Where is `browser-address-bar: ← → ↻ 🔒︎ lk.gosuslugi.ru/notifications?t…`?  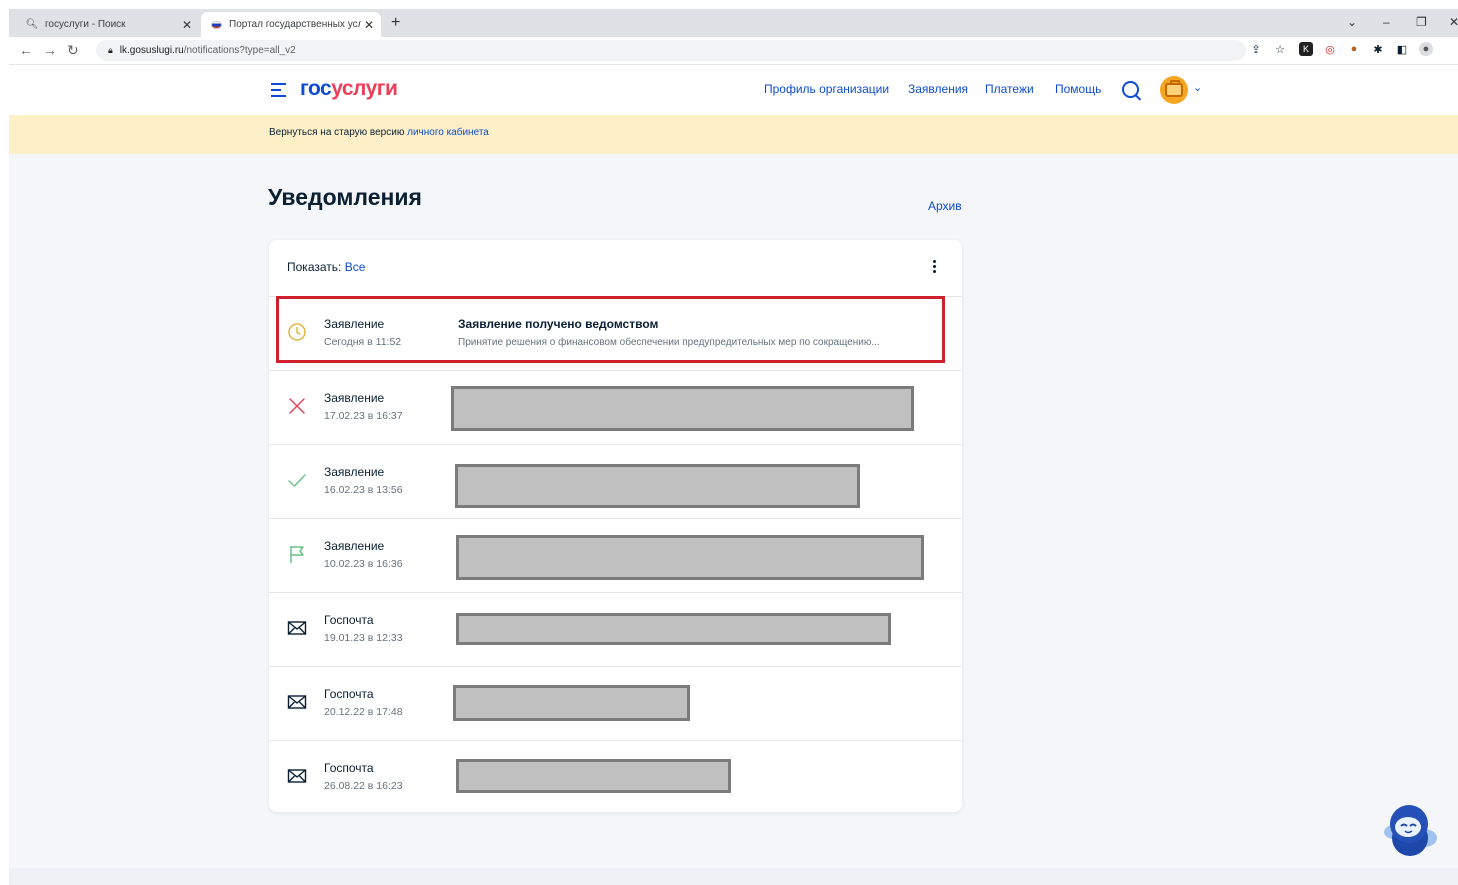 browser-address-bar: ← → ↻ 🔒︎ lk.gosuslugi.ru/notifications?t… is located at coordinates (733, 51).